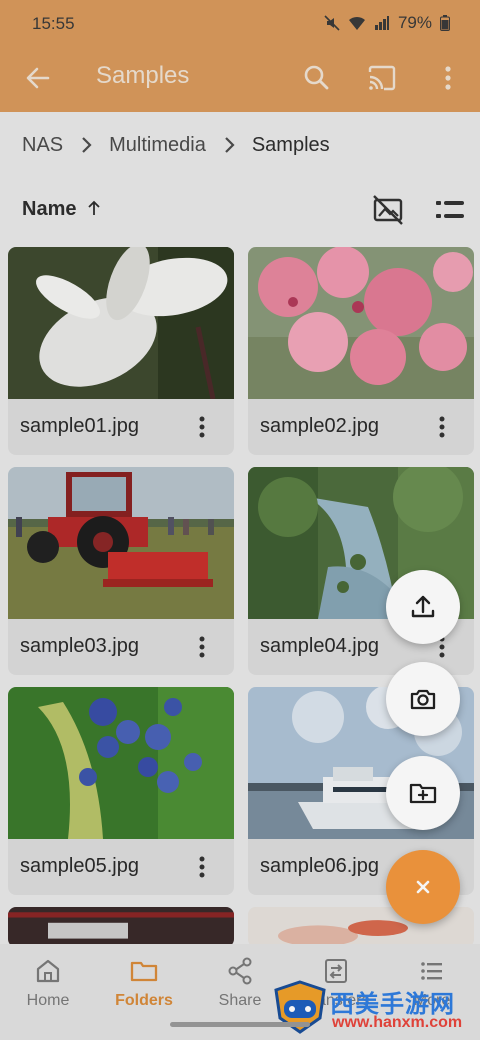 This screenshot has width=480, height=1040. I want to click on list-view-button, so click(450, 210).